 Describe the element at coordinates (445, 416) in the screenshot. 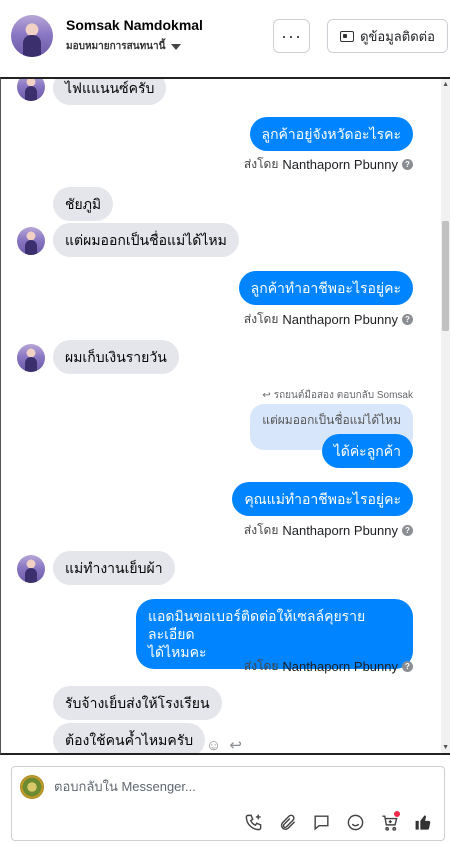

I see `scrollbar: ▲ ▼` at that location.